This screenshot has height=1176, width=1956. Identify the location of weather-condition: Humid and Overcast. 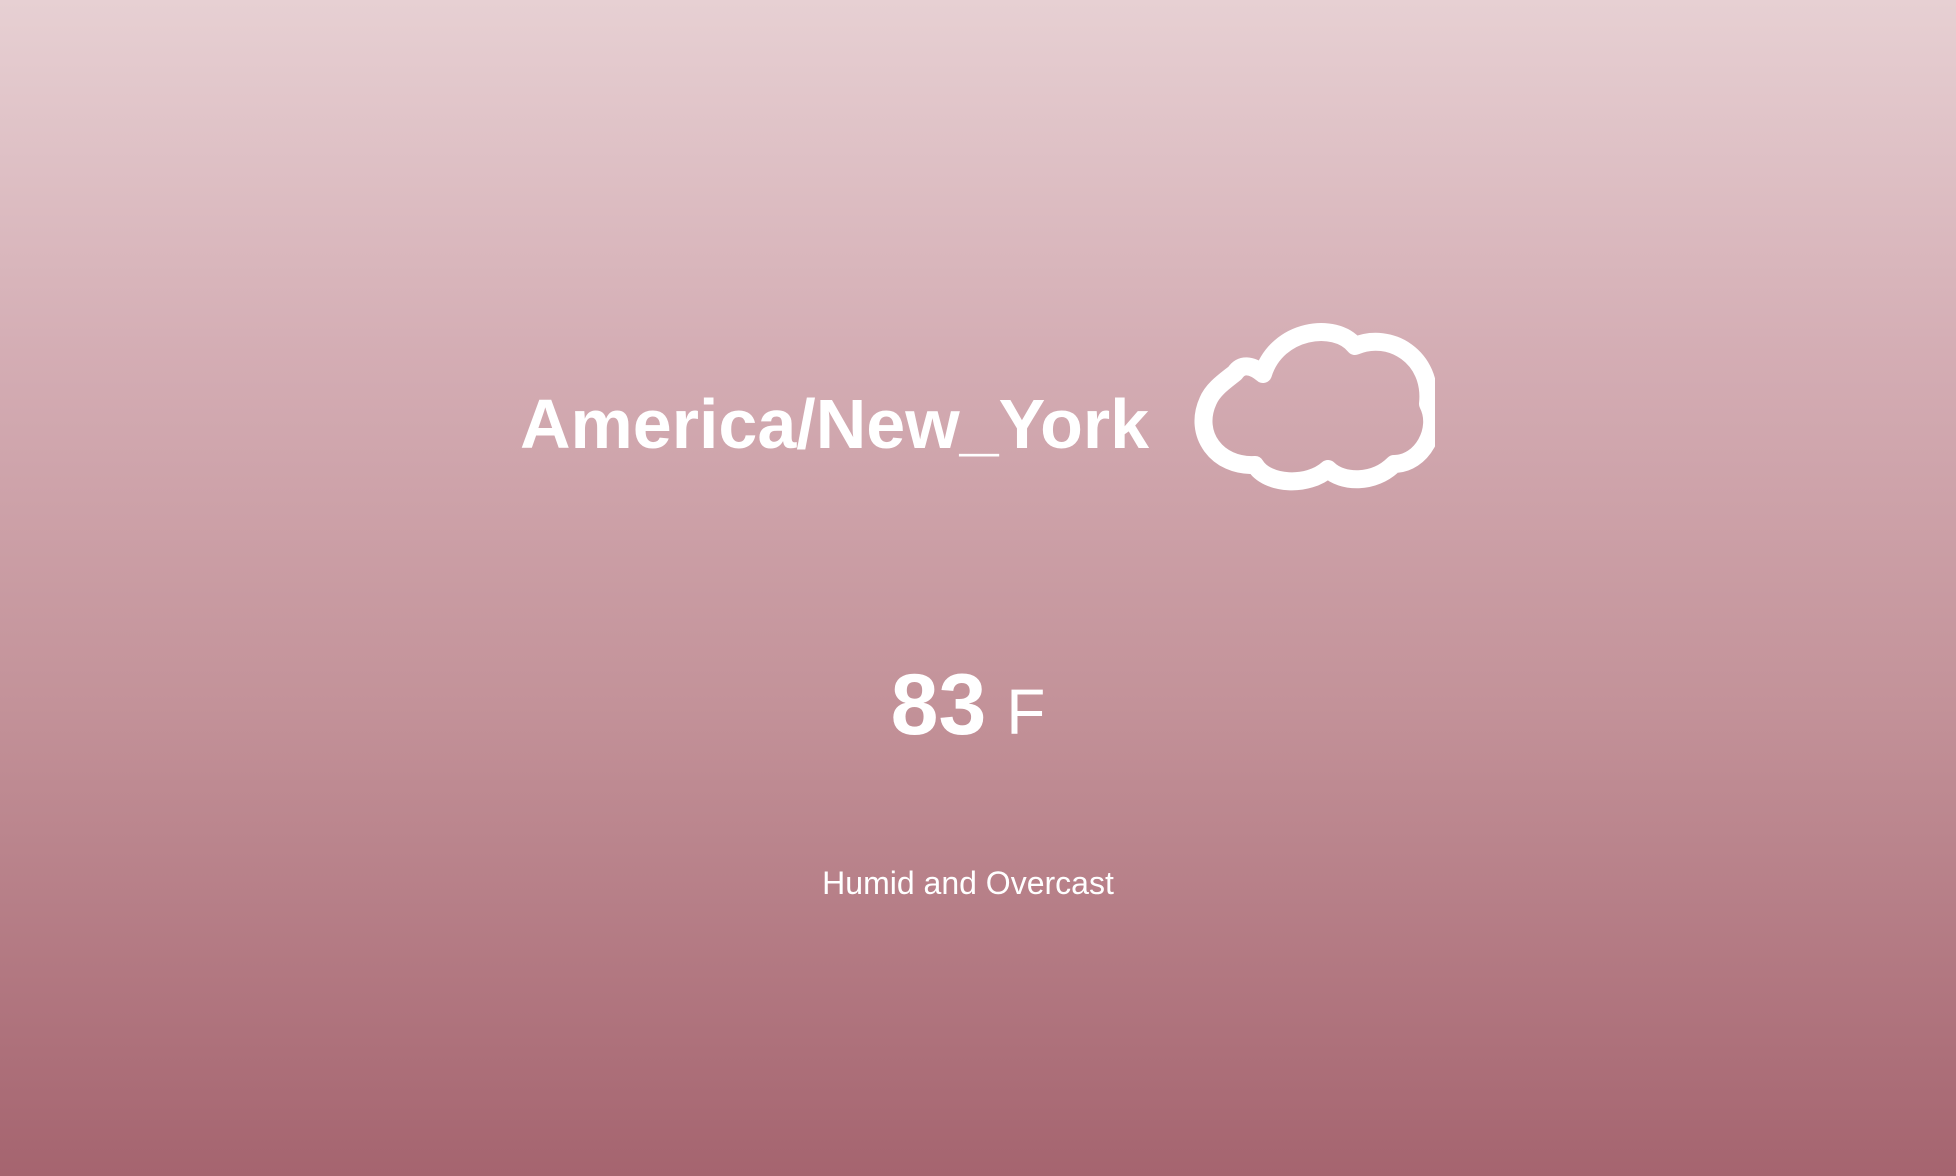
(968, 883).